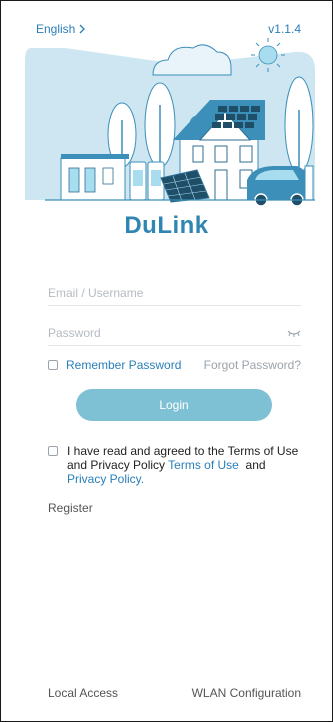 The image size is (333, 722). What do you see at coordinates (252, 365) in the screenshot?
I see `forgot-password-link: Forgot Password?` at bounding box center [252, 365].